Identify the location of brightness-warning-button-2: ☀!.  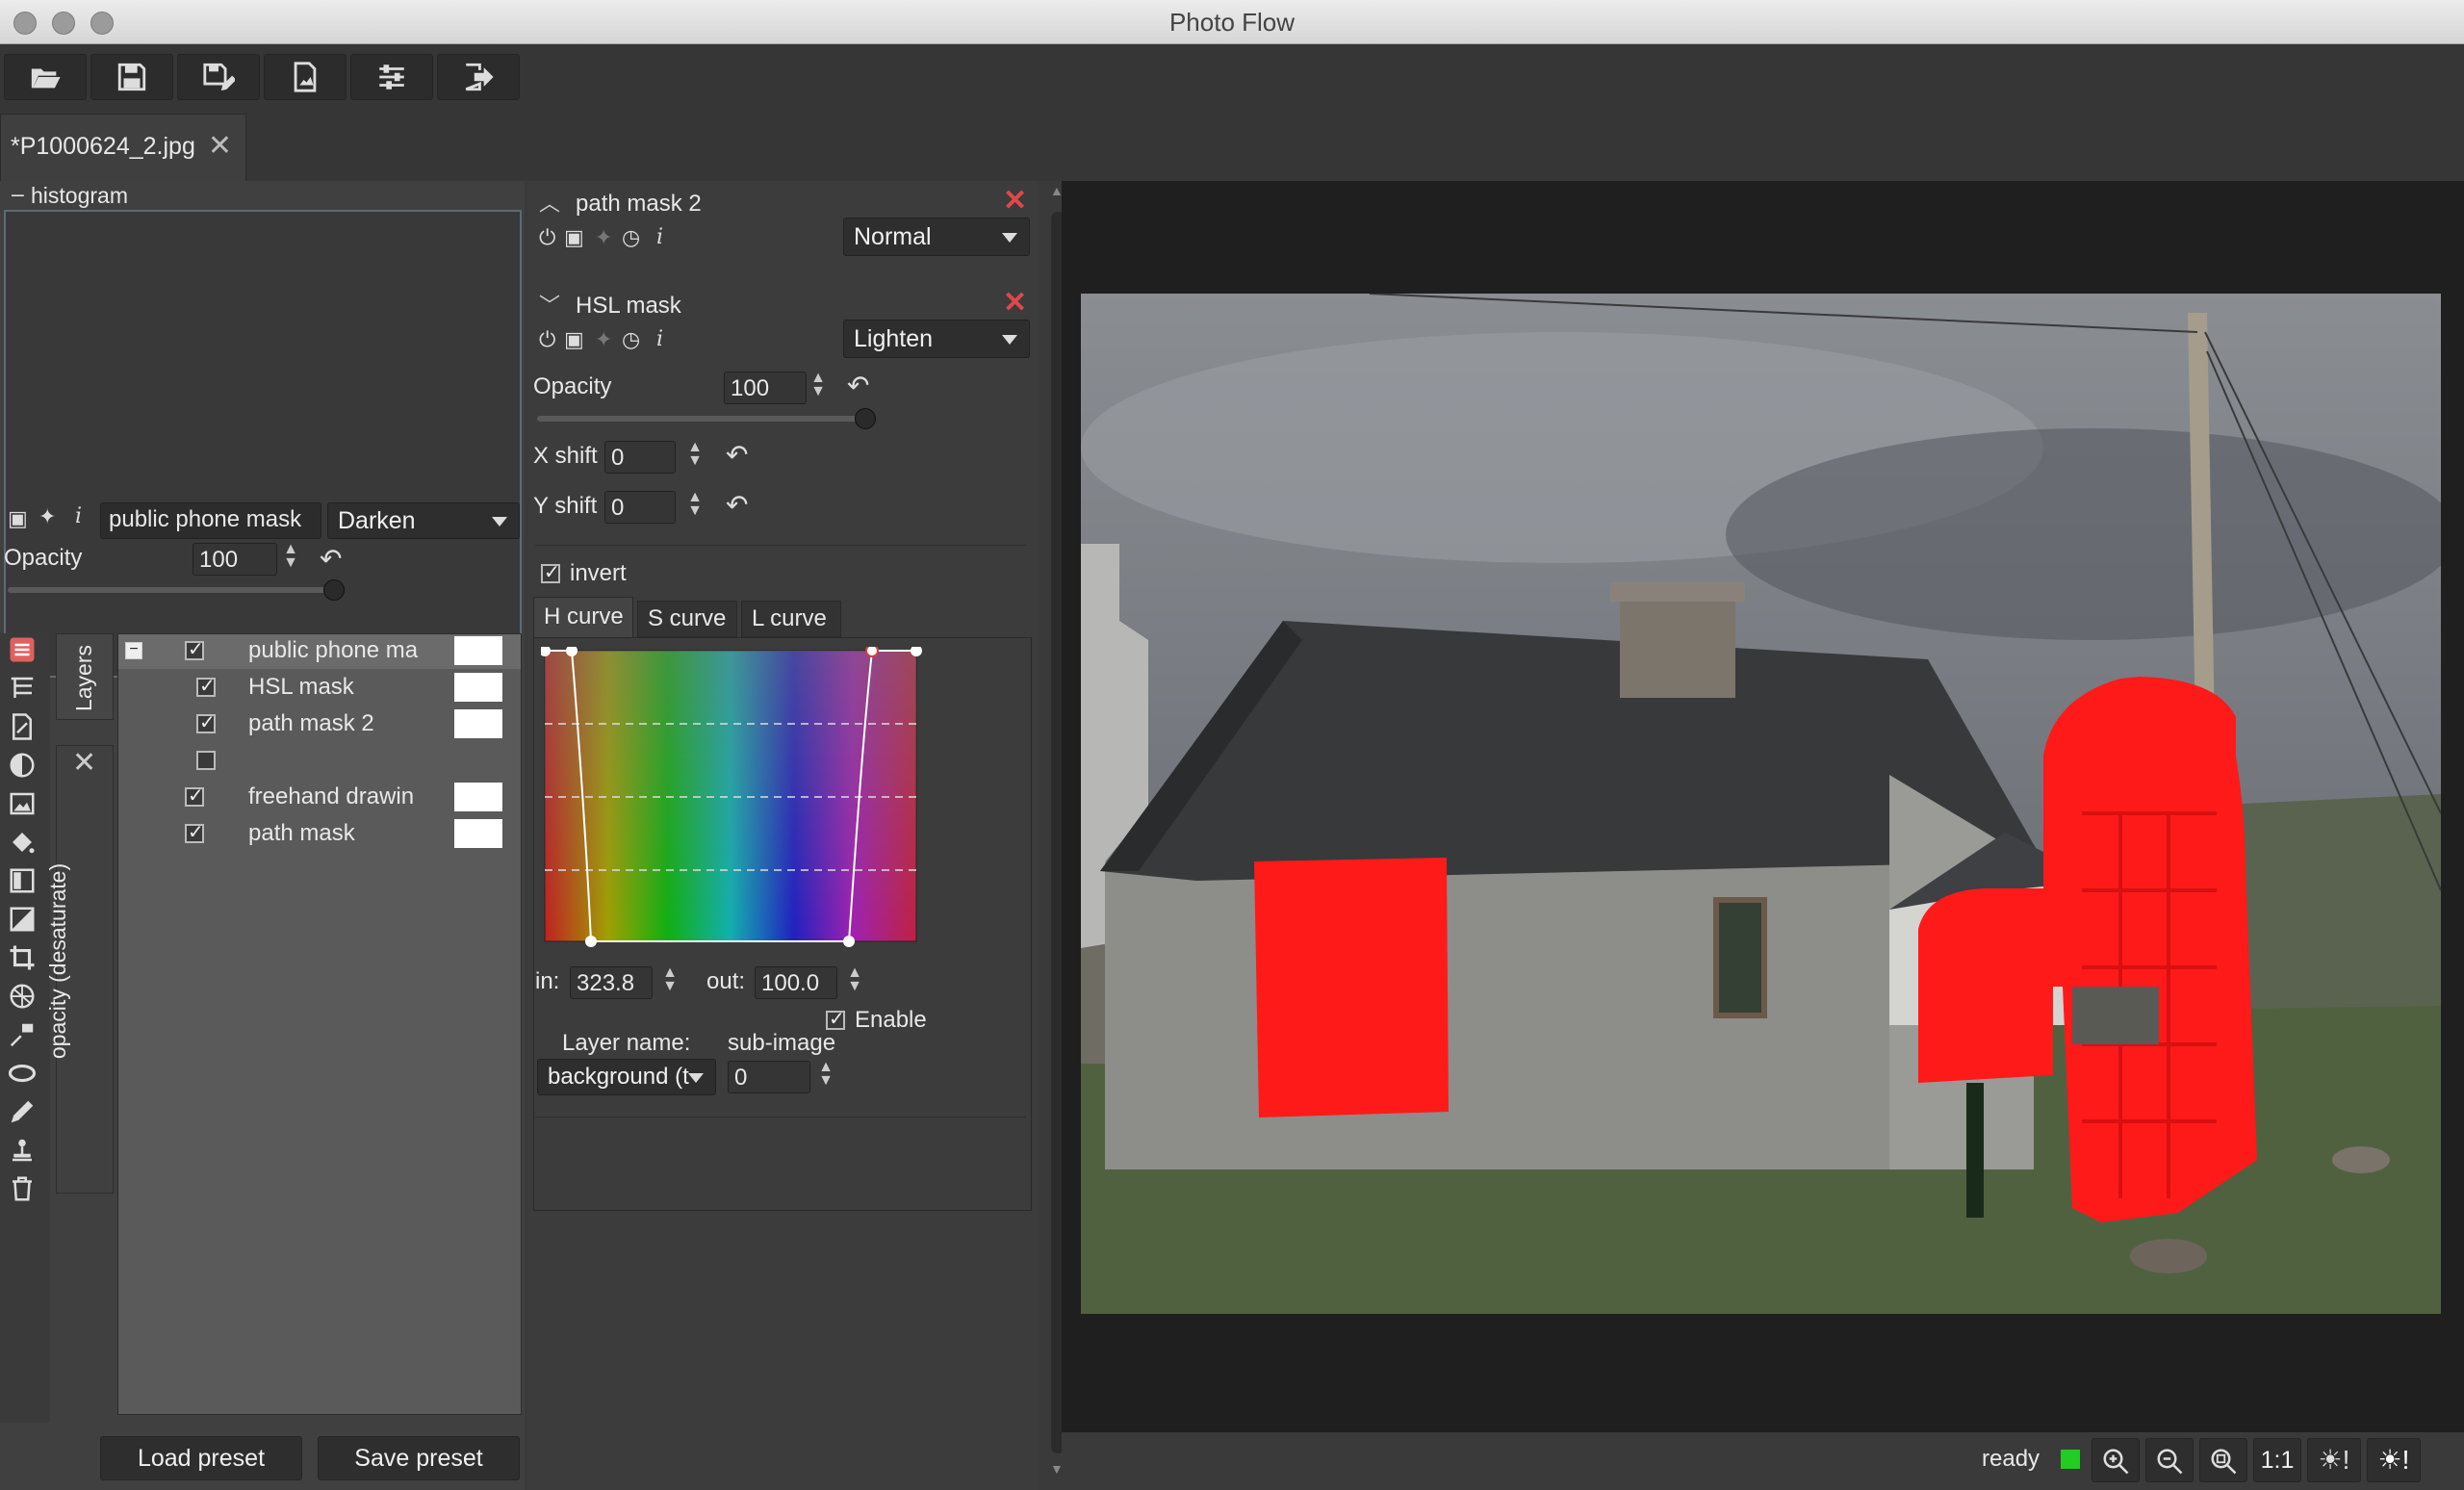
(2394, 1460).